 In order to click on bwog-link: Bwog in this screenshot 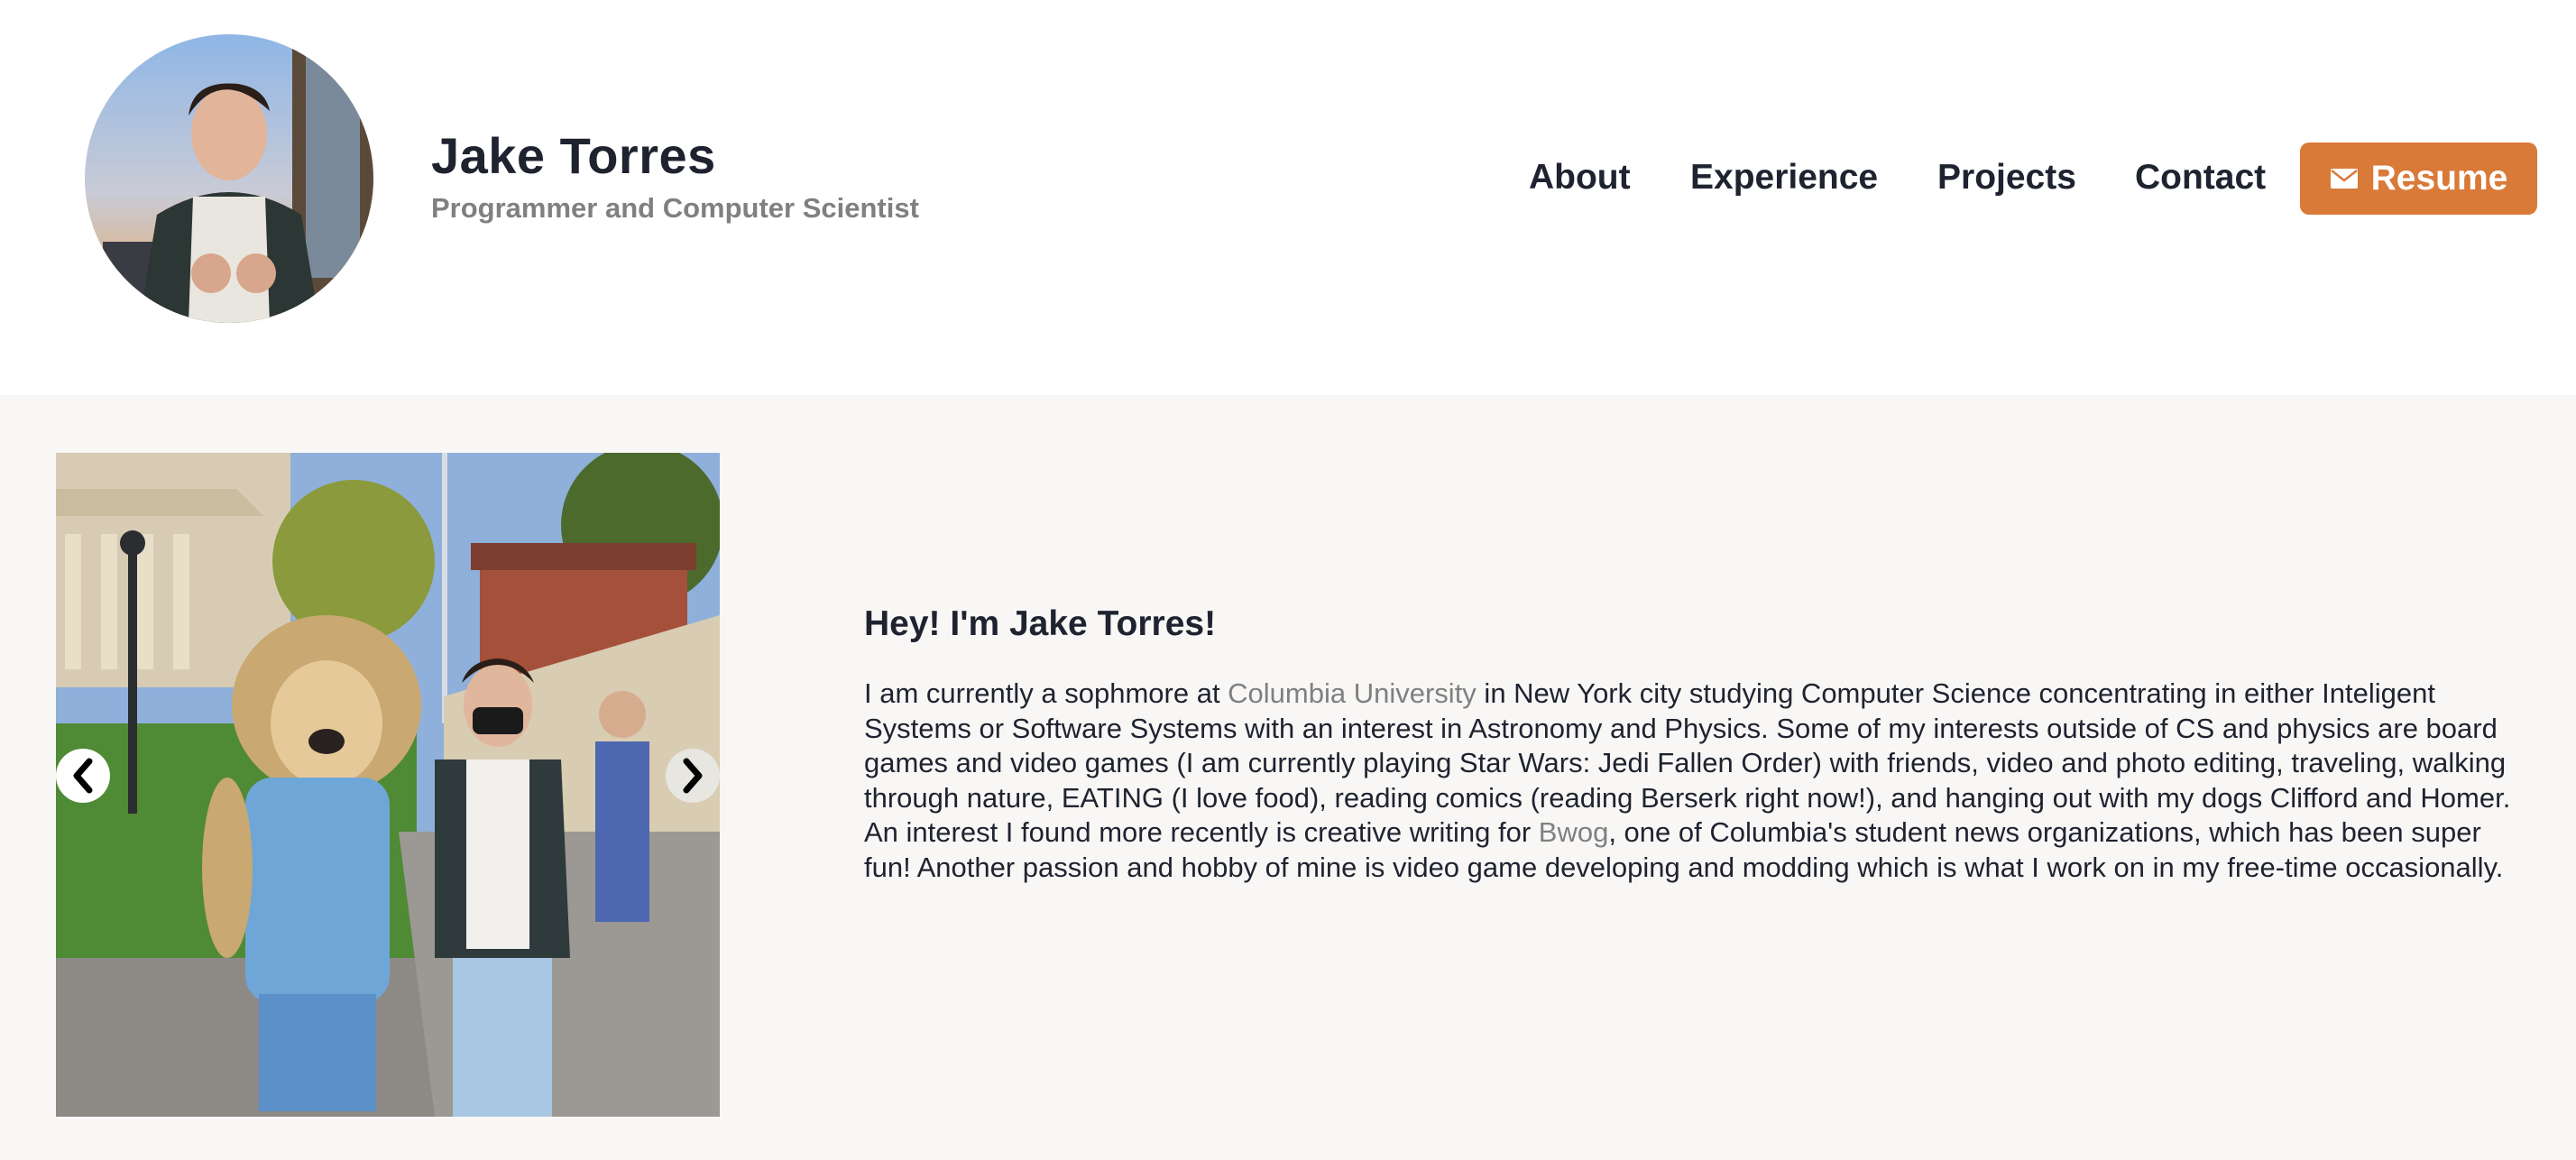, I will do `click(1574, 832)`.